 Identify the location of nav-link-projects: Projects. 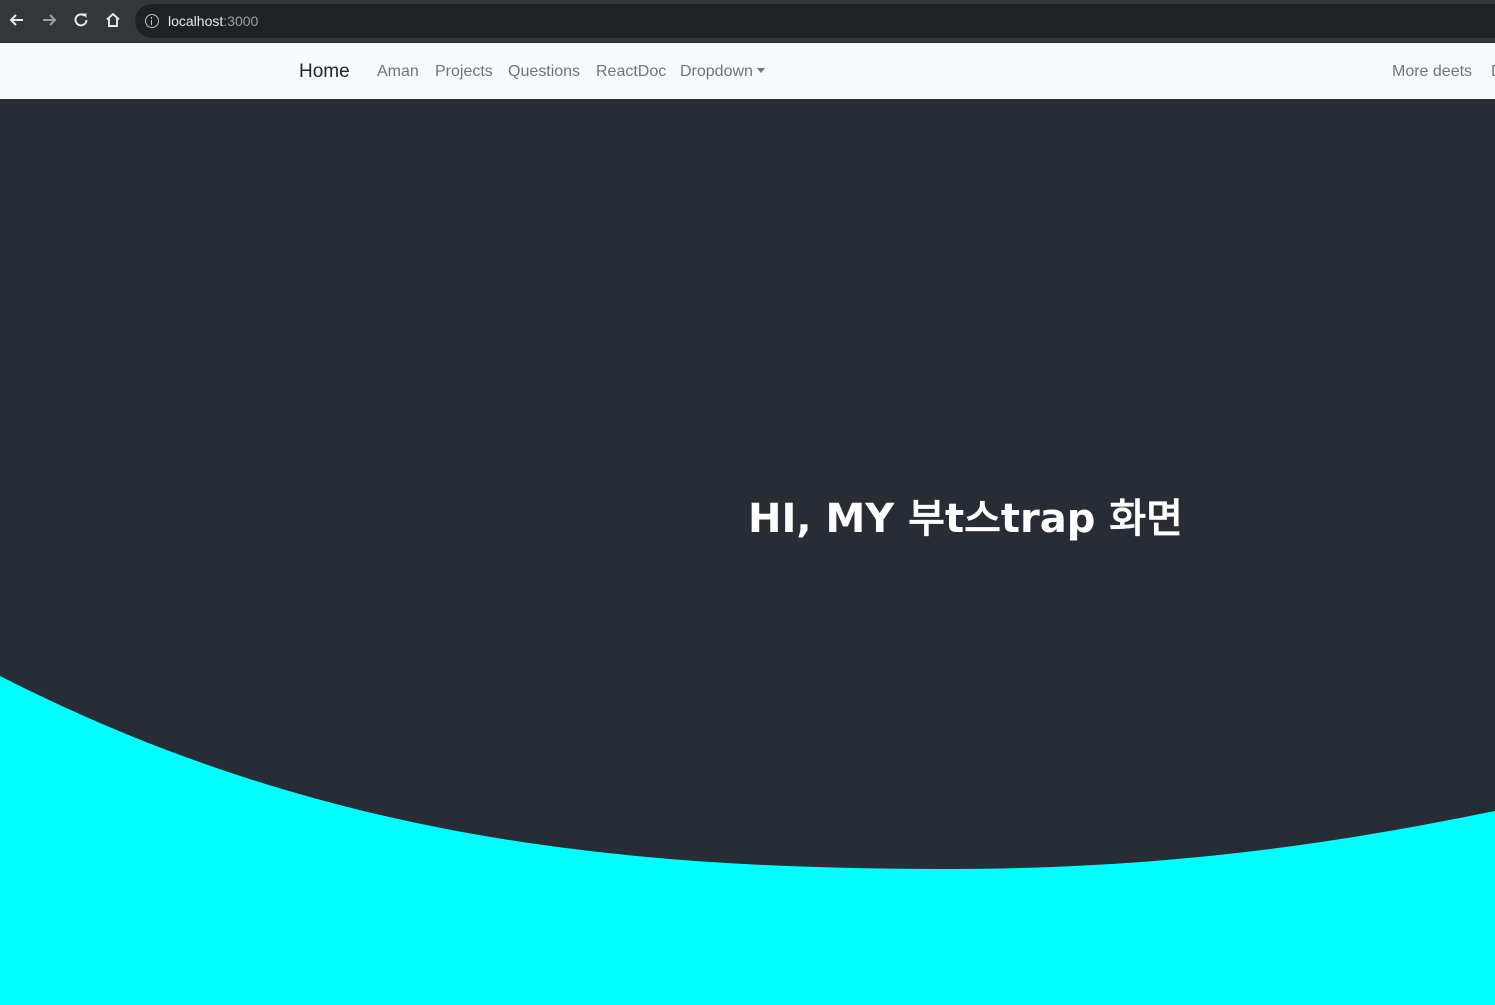
(464, 72).